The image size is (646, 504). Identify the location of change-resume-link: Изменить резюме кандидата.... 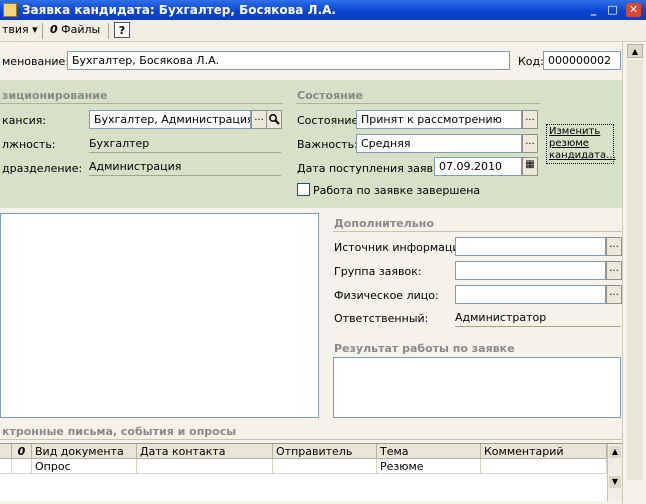
(581, 144).